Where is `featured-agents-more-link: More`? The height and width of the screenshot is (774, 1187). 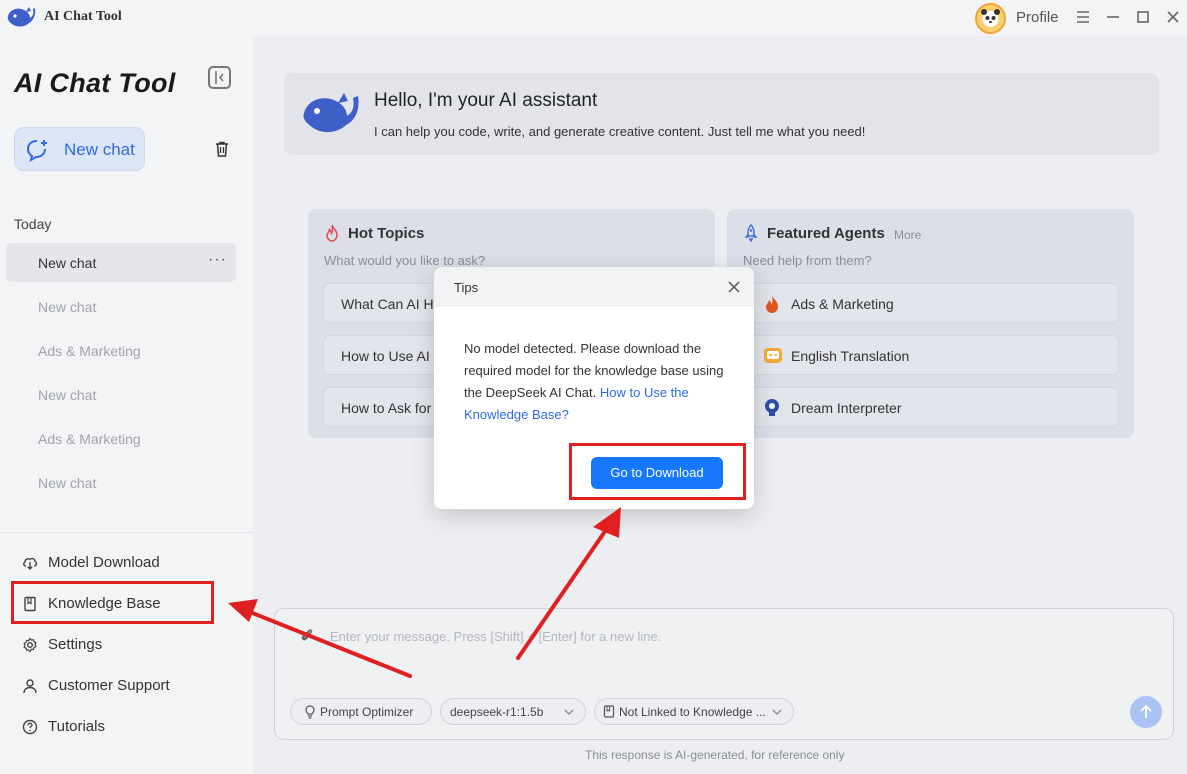 featured-agents-more-link: More is located at coordinates (907, 235).